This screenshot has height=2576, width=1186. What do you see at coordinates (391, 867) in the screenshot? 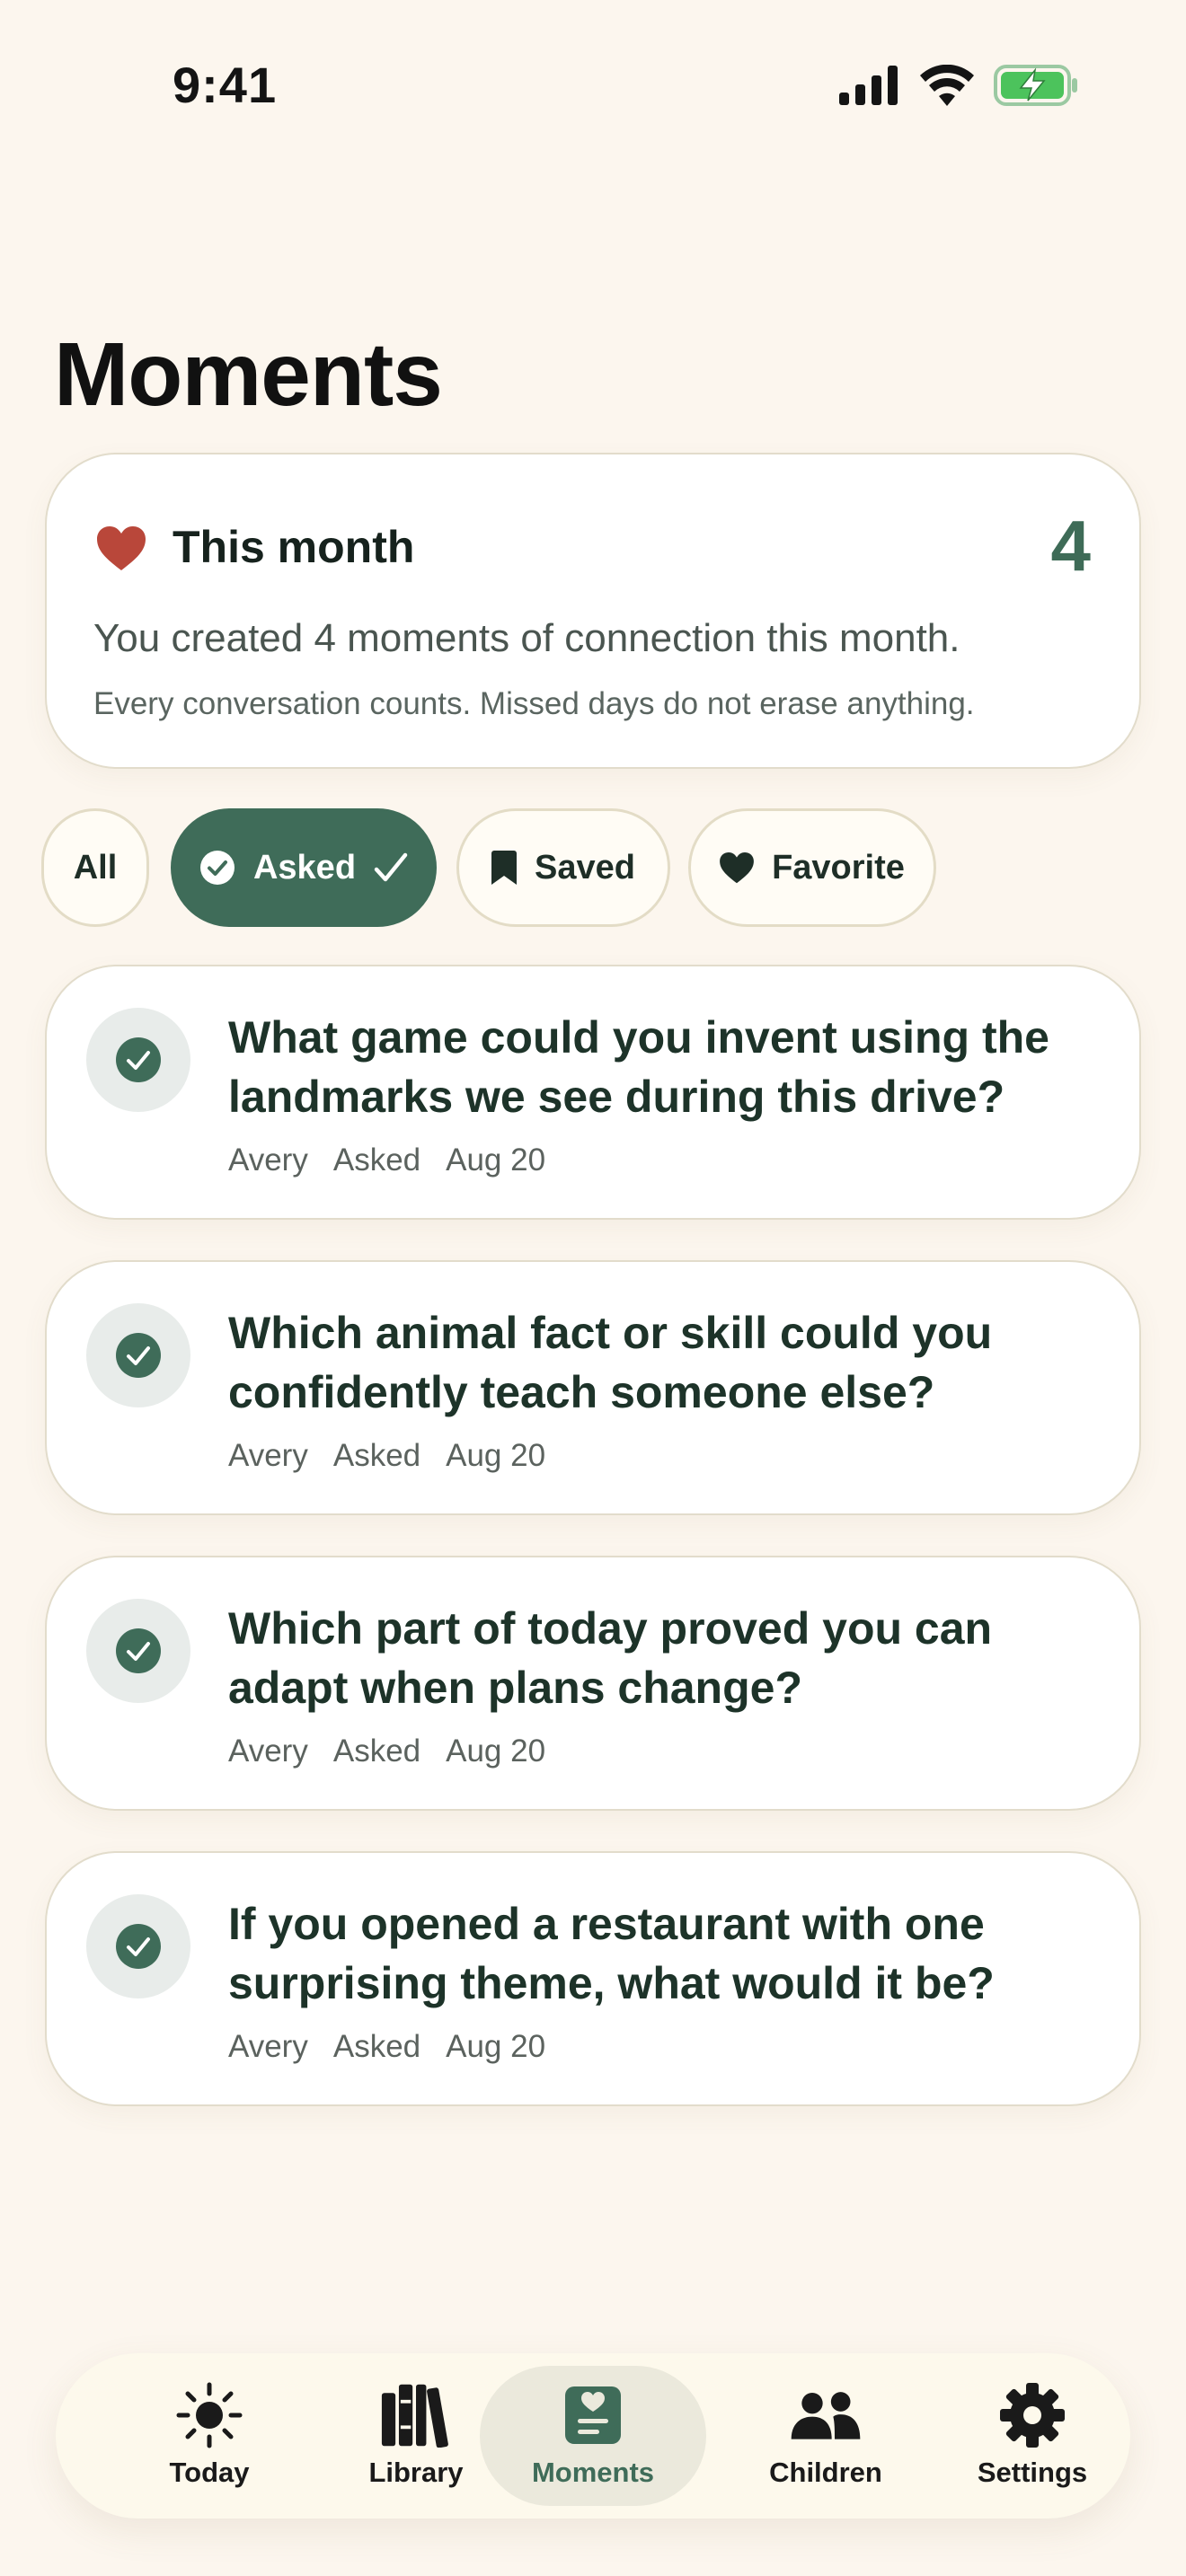
I see `checkmark-icon` at bounding box center [391, 867].